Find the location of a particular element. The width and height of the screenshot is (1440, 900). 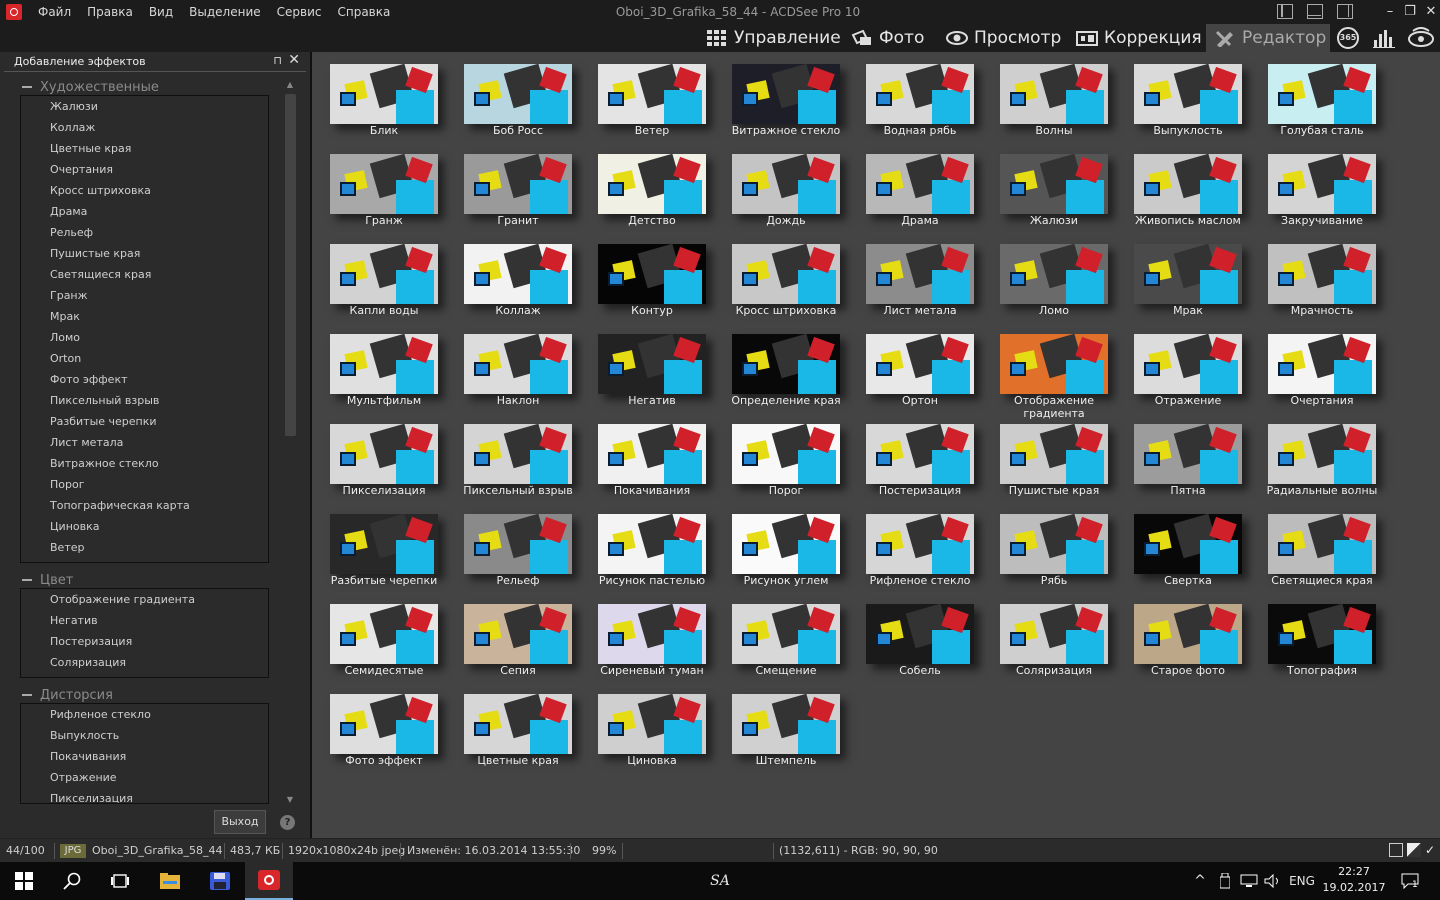

effect-tile: Боб Росс is located at coordinates (518, 109).